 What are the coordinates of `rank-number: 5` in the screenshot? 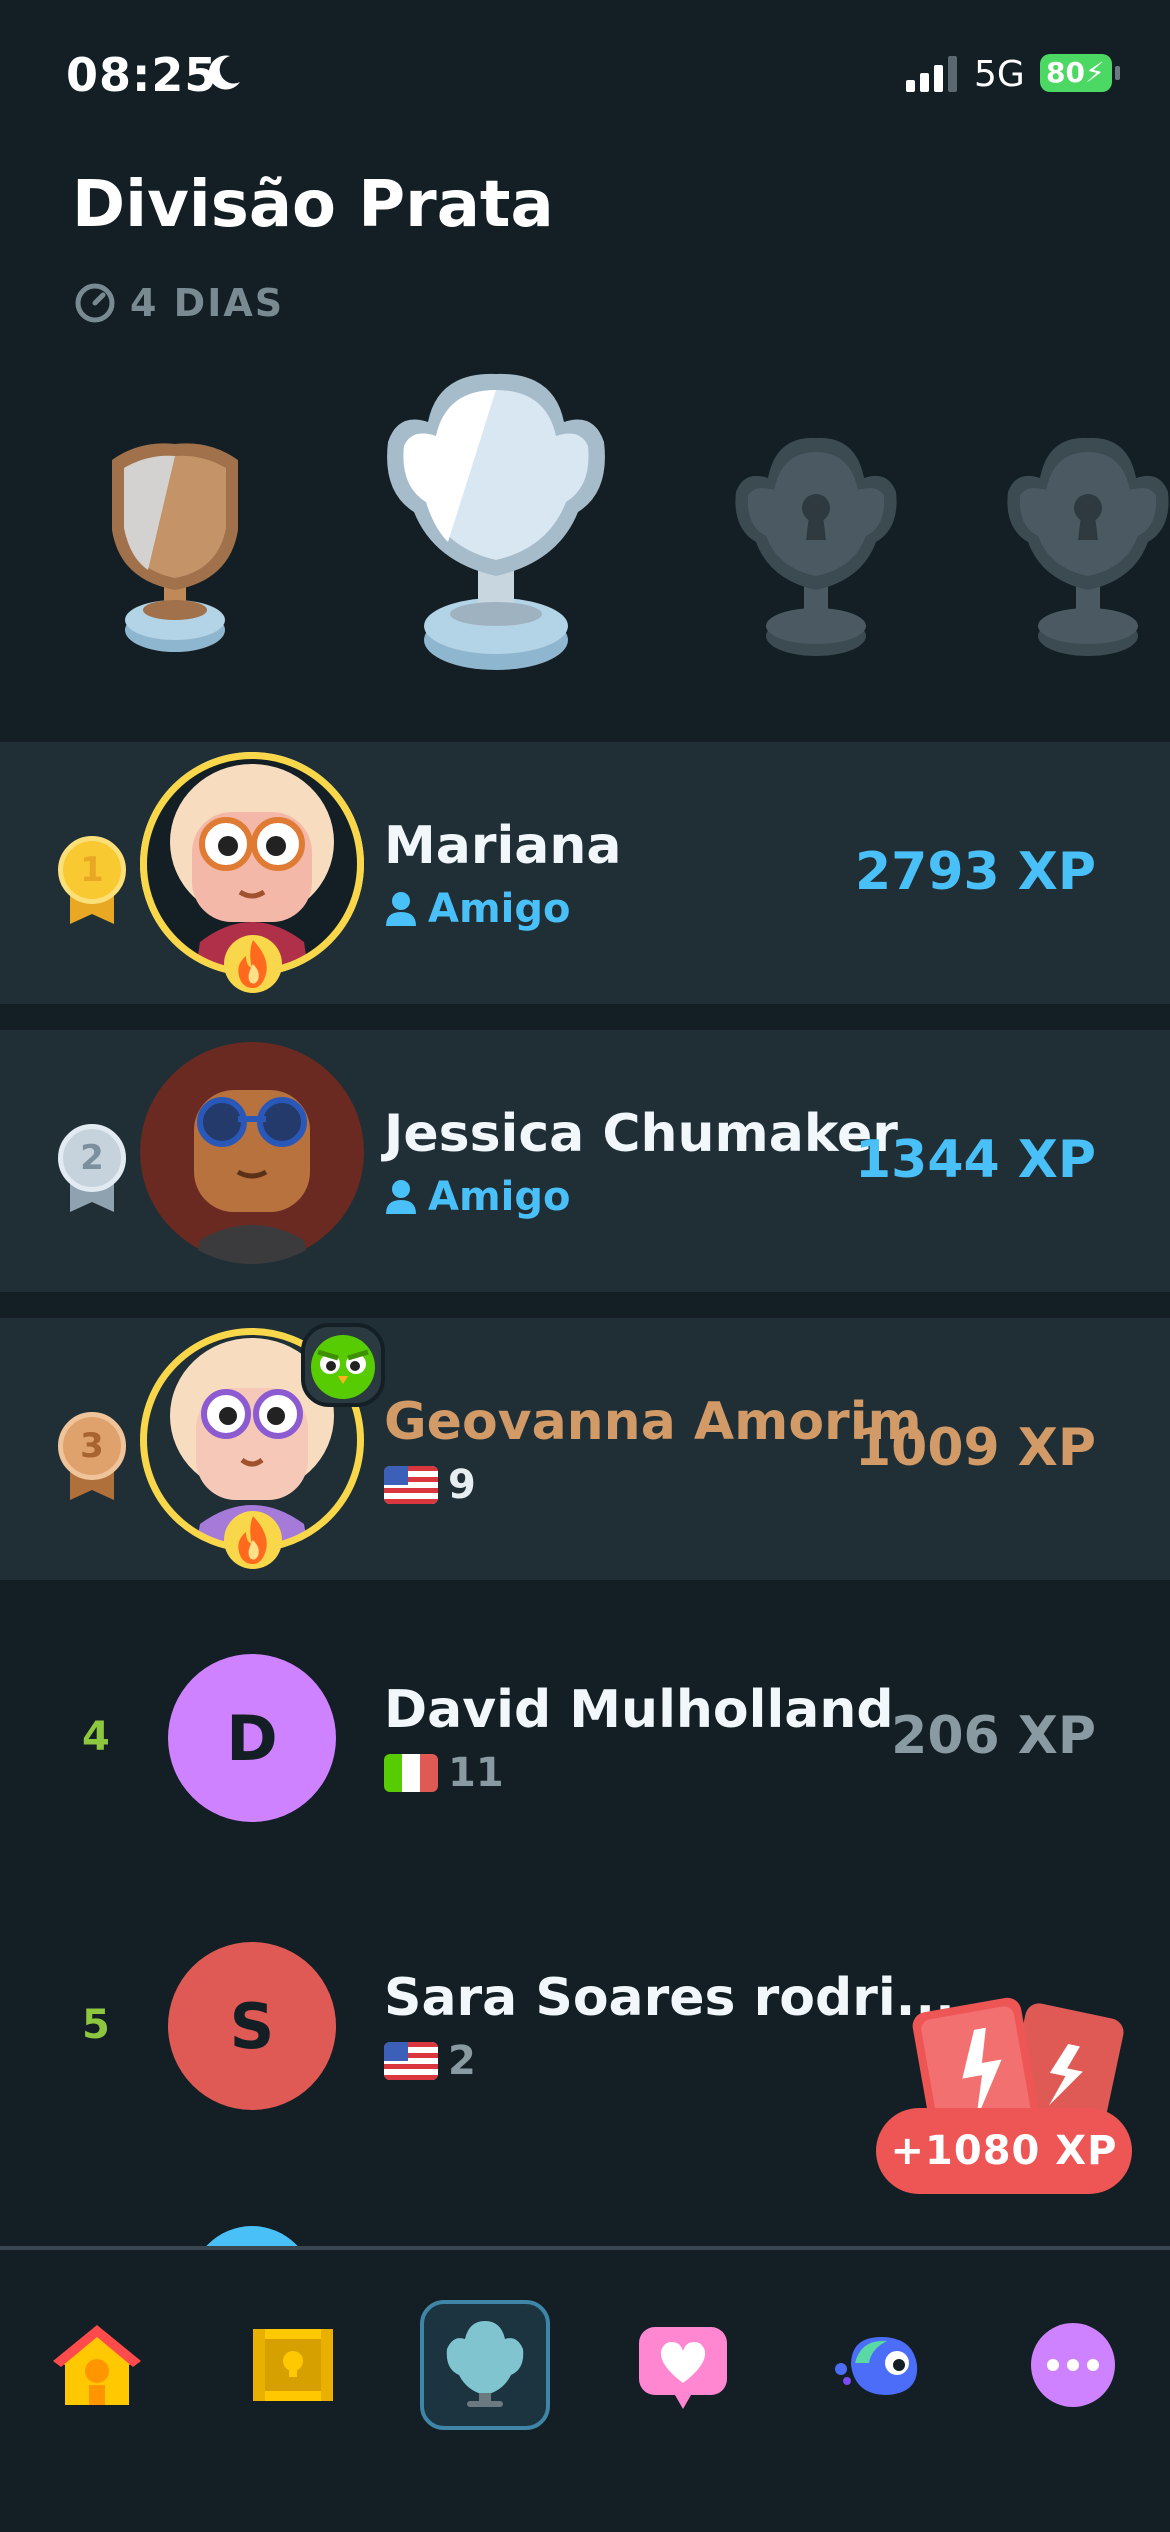 It's located at (96, 2025).